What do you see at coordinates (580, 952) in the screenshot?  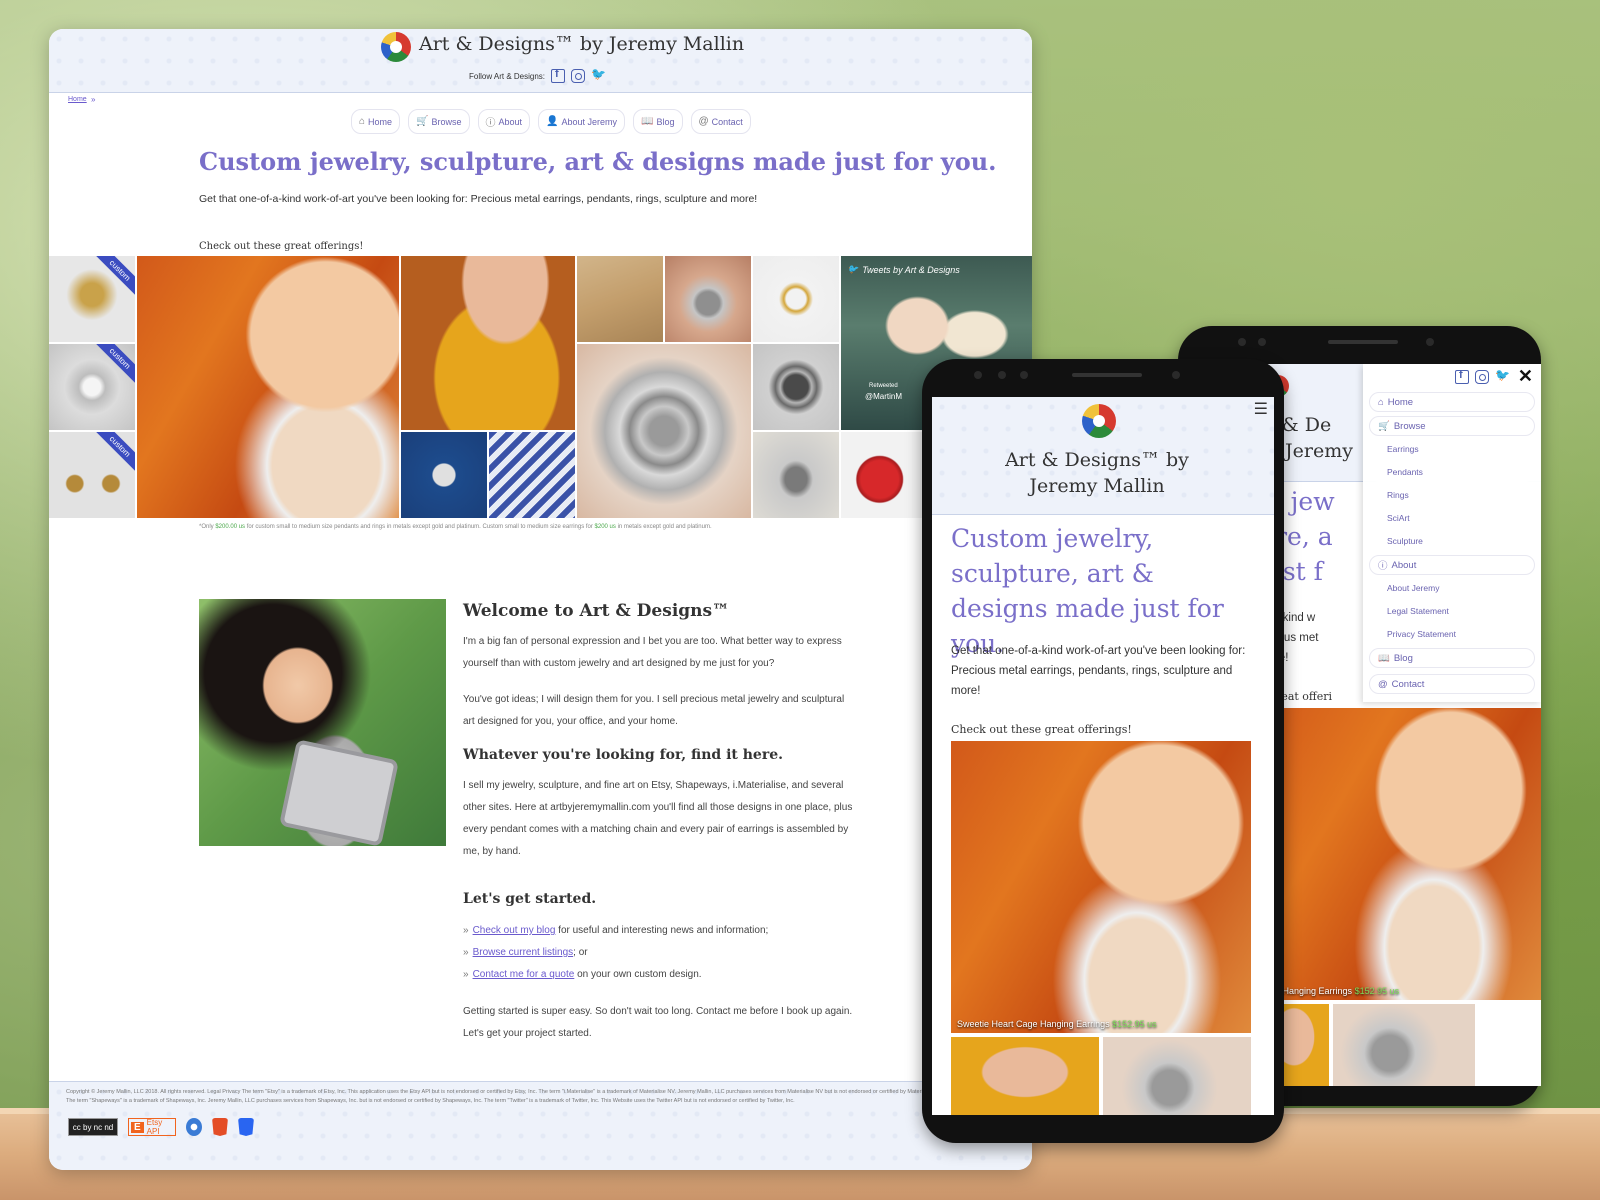 I see `link-rest-text: ; or` at bounding box center [580, 952].